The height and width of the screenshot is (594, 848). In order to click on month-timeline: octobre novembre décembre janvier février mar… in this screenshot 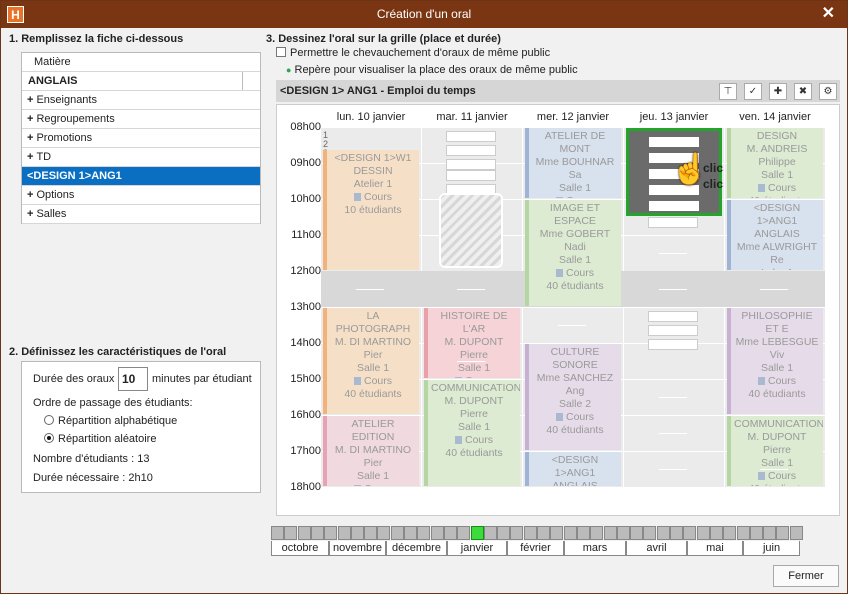, I will do `click(537, 541)`.